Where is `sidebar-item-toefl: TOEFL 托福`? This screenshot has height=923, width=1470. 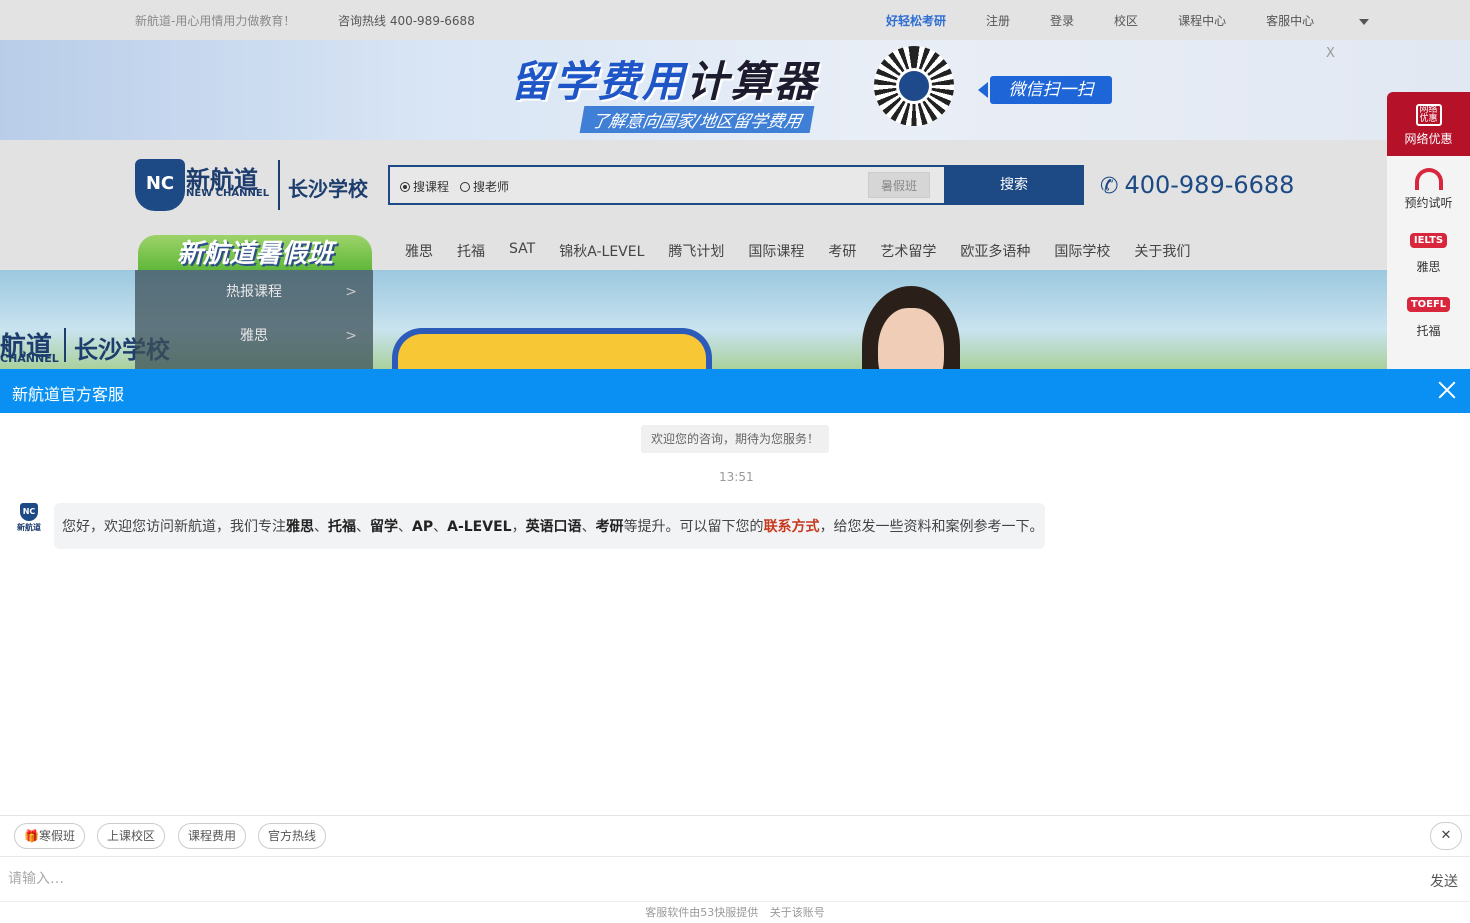 sidebar-item-toefl: TOEFL 托福 is located at coordinates (1428, 316).